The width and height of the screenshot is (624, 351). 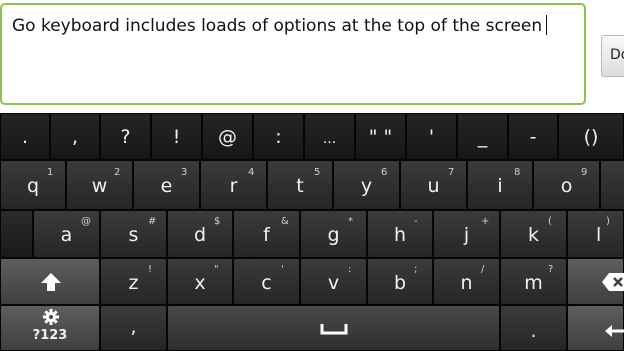 What do you see at coordinates (33, 185) in the screenshot?
I see `key-q: q1` at bounding box center [33, 185].